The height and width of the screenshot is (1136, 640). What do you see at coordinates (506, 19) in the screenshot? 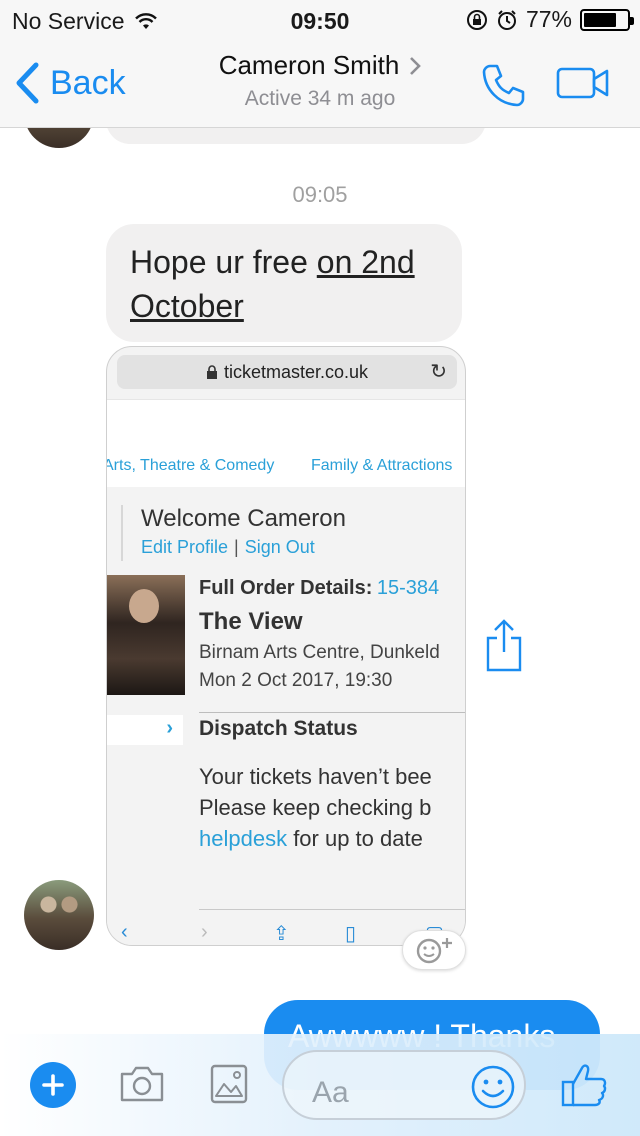
I see `alarm-icon` at bounding box center [506, 19].